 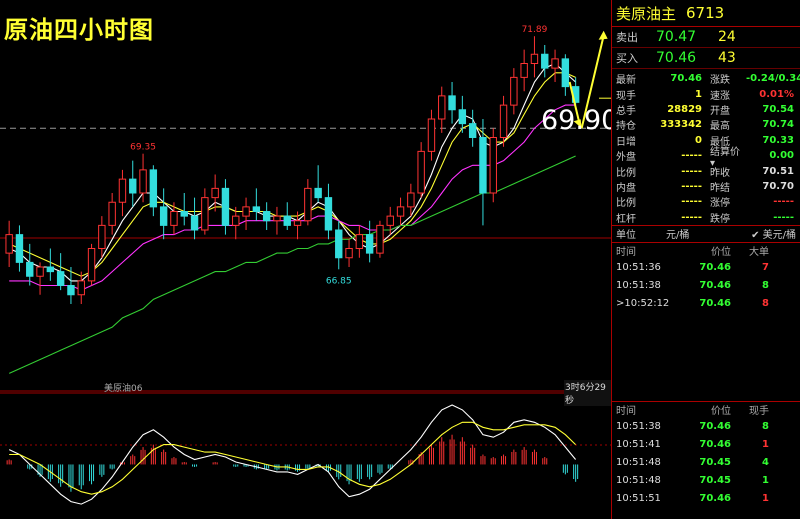 What do you see at coordinates (638, 445) in the screenshot?
I see `tick-time: 10:51:41` at bounding box center [638, 445].